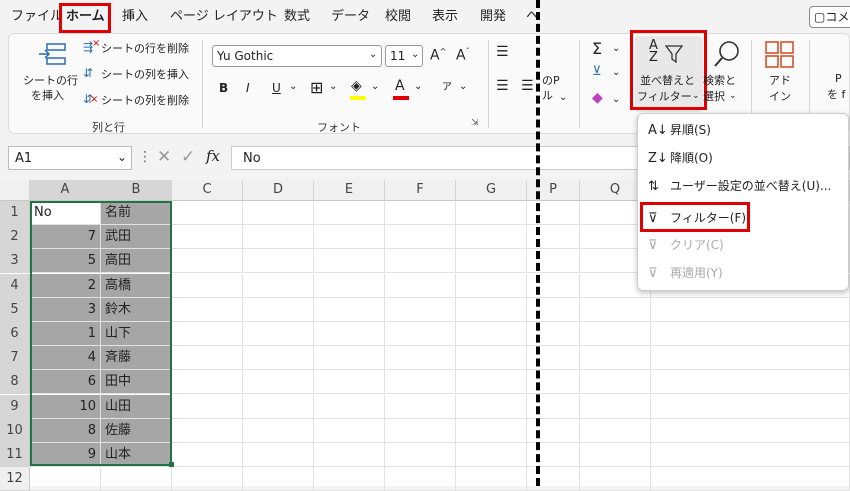  What do you see at coordinates (15, 309) in the screenshot?
I see `row-header-5: 5` at bounding box center [15, 309].